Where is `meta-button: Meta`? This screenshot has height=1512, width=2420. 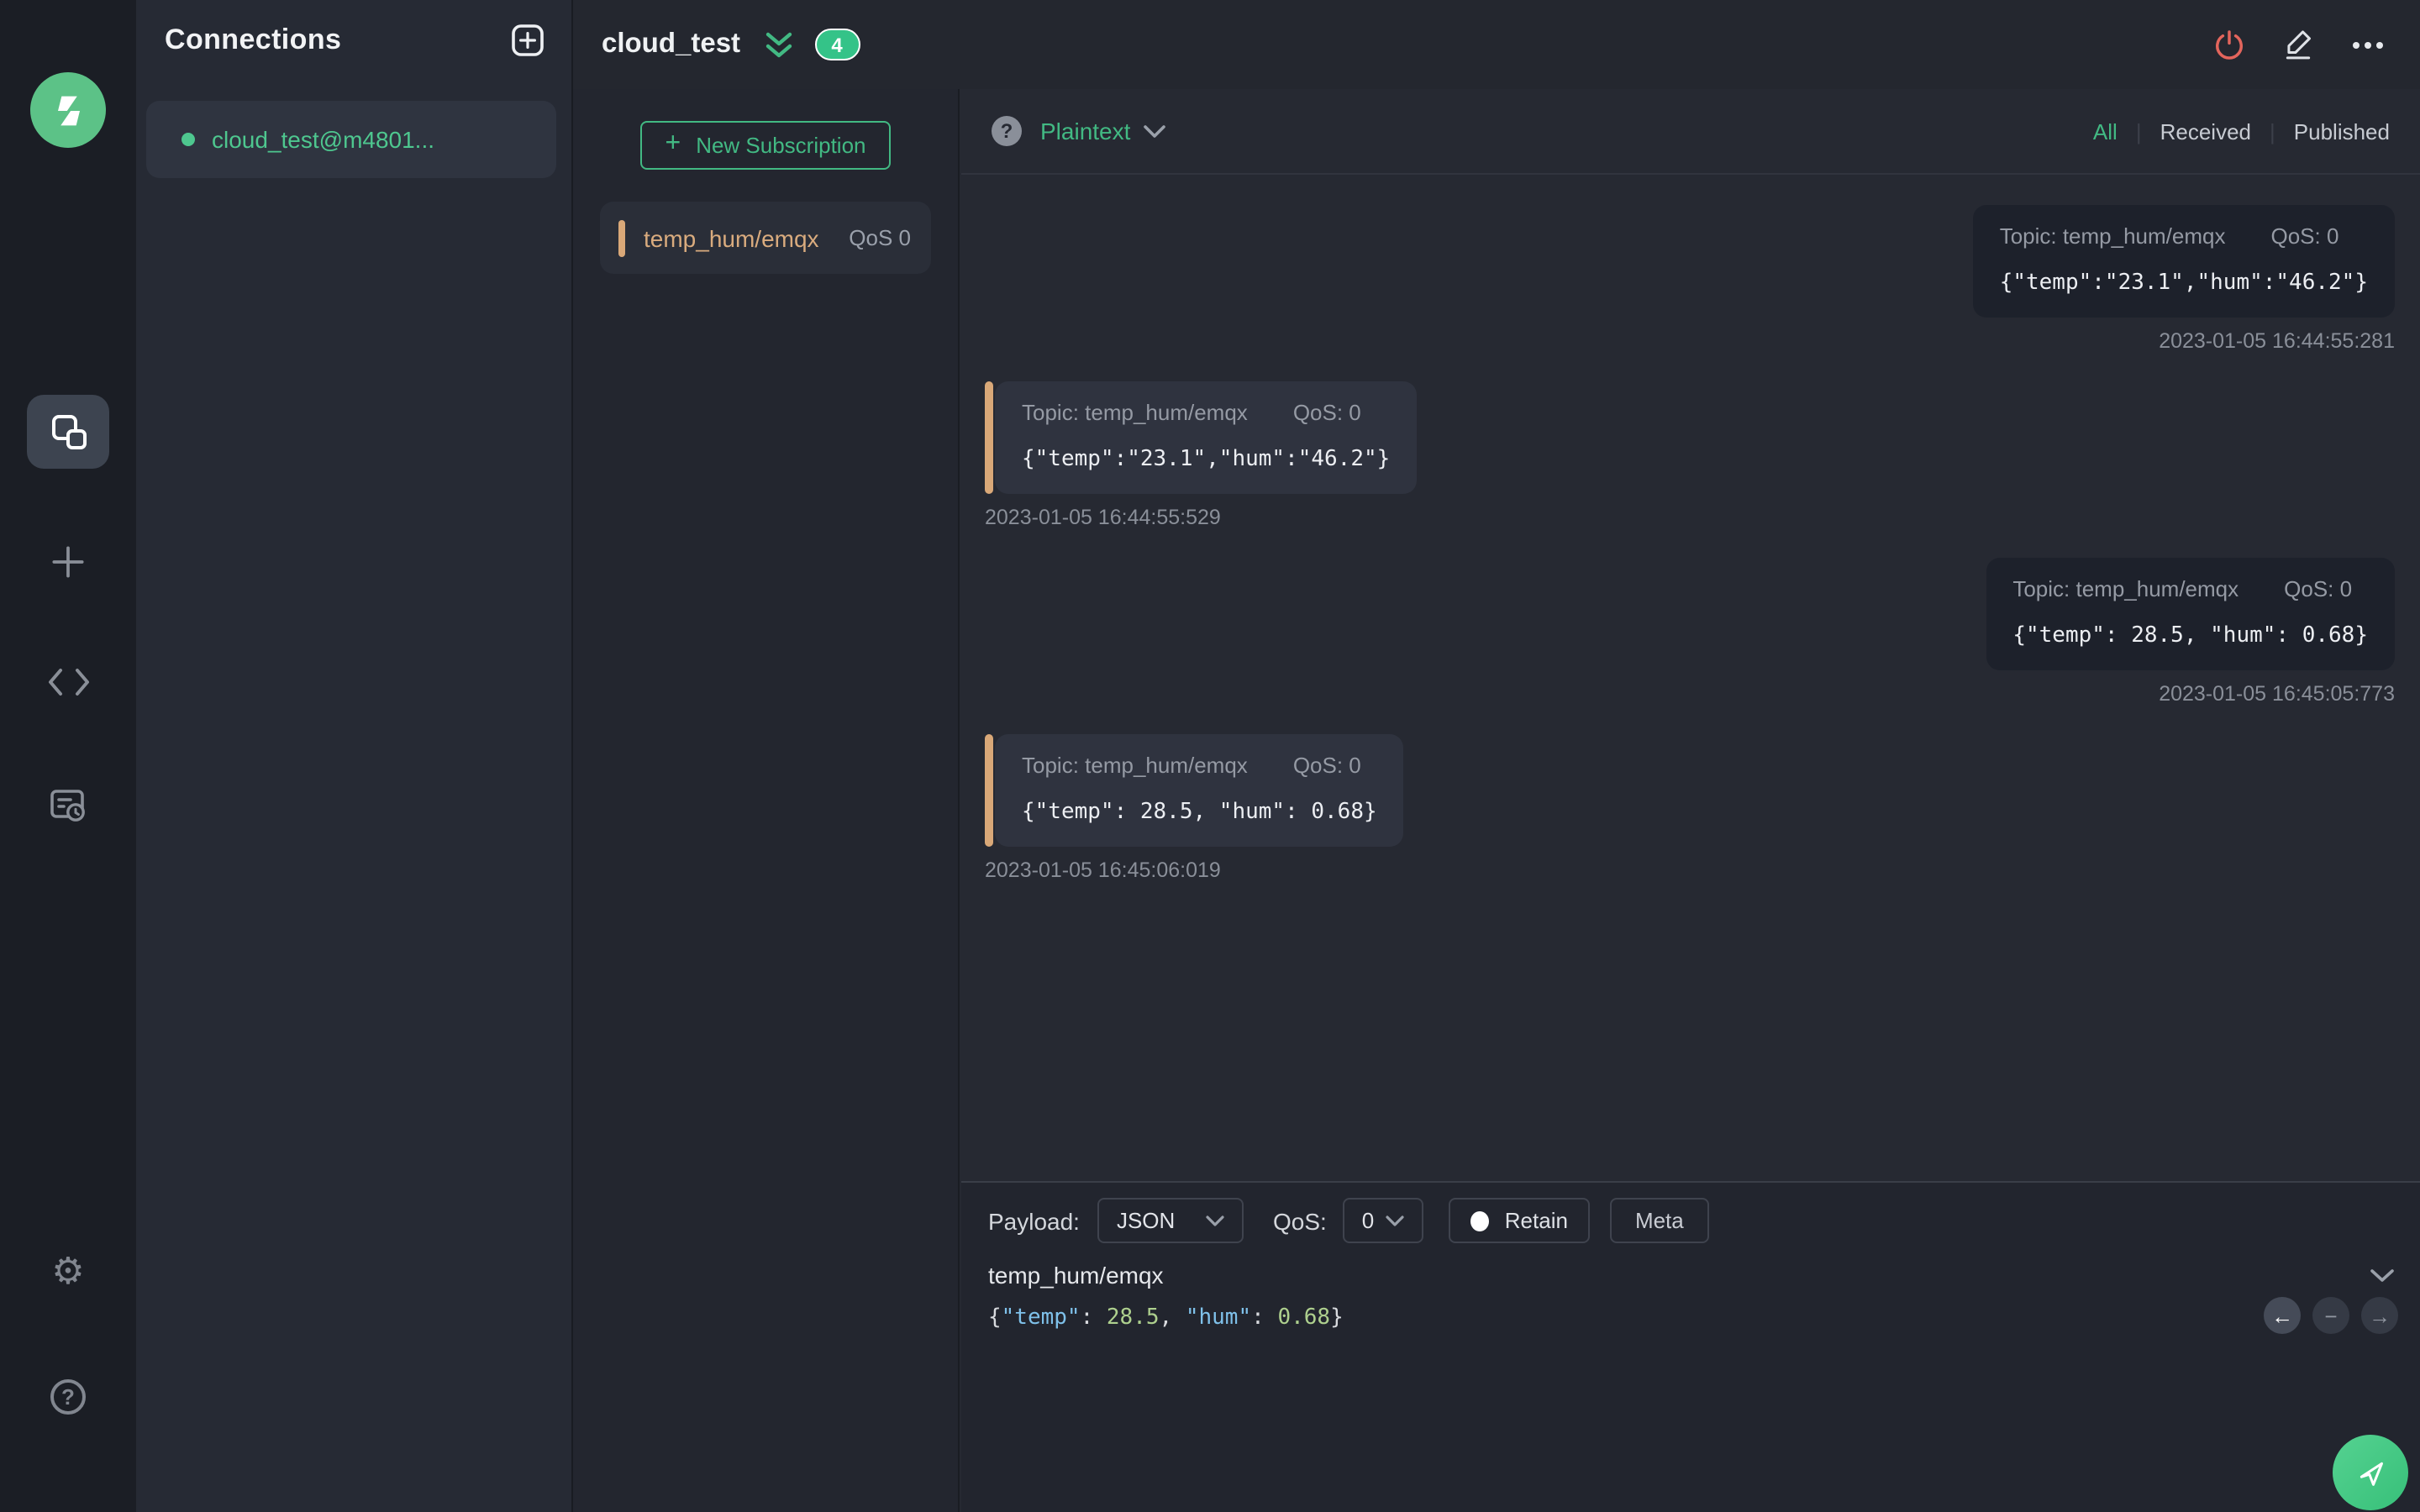
meta-button: Meta is located at coordinates (1659, 1220).